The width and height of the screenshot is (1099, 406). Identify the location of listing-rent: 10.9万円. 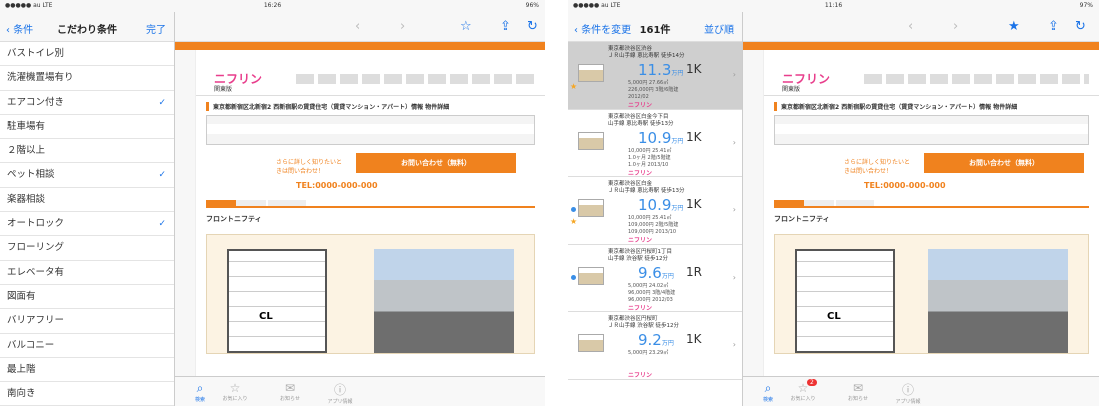
(660, 205).